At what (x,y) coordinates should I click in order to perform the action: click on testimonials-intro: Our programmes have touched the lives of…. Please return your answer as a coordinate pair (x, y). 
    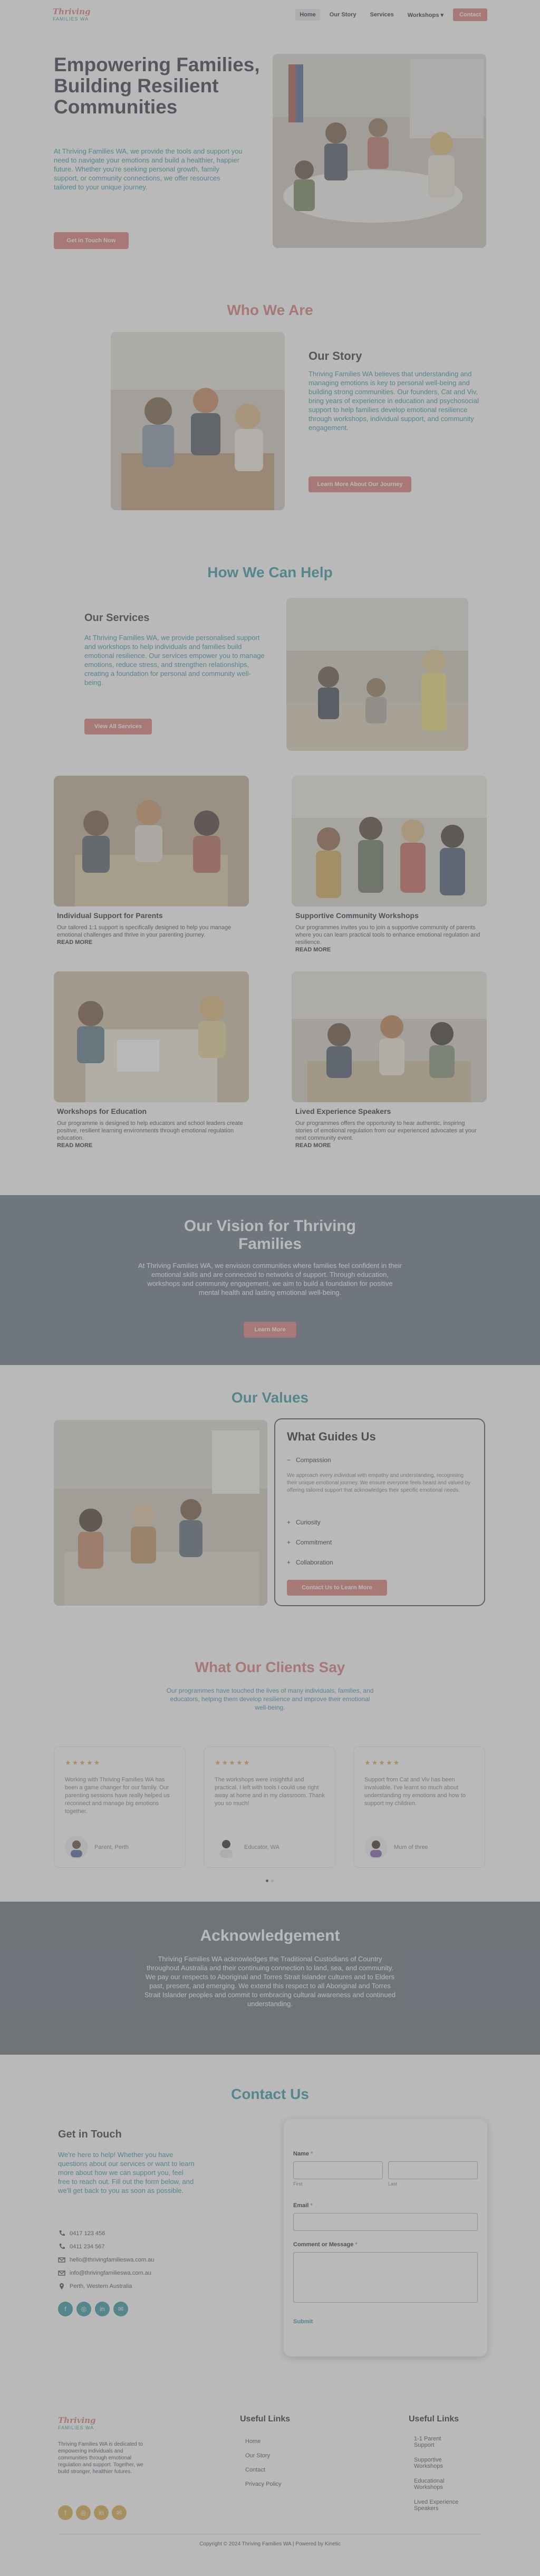
    Looking at the image, I should click on (270, 1699).